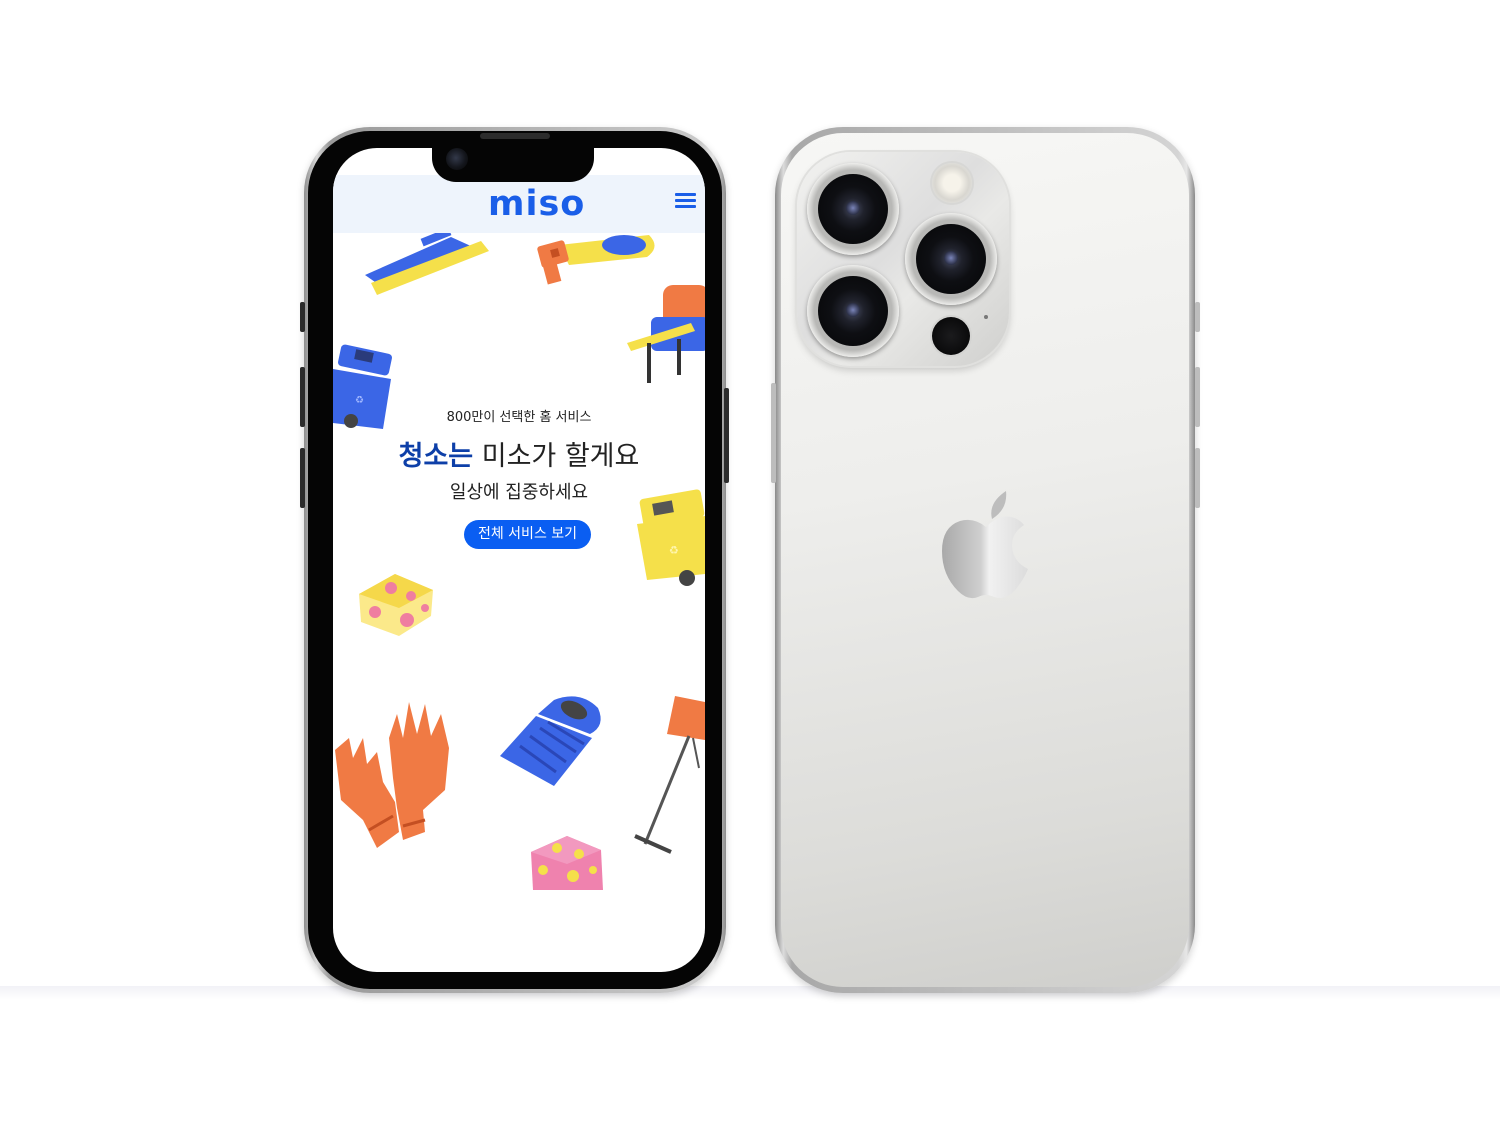  What do you see at coordinates (1197, 317) in the screenshot?
I see `back-mute-switch` at bounding box center [1197, 317].